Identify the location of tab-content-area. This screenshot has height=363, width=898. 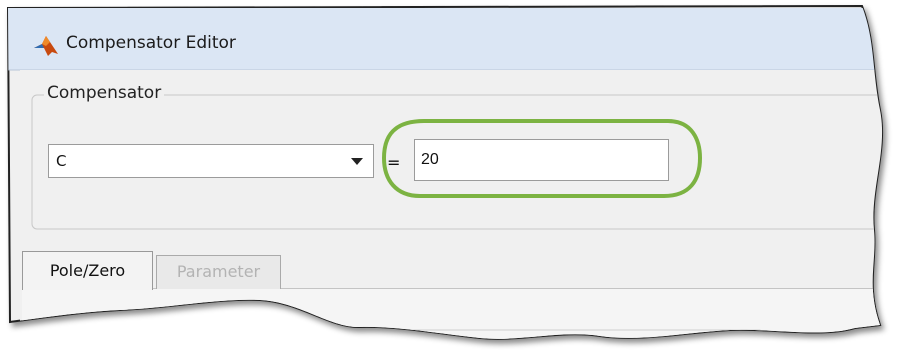
(452, 314).